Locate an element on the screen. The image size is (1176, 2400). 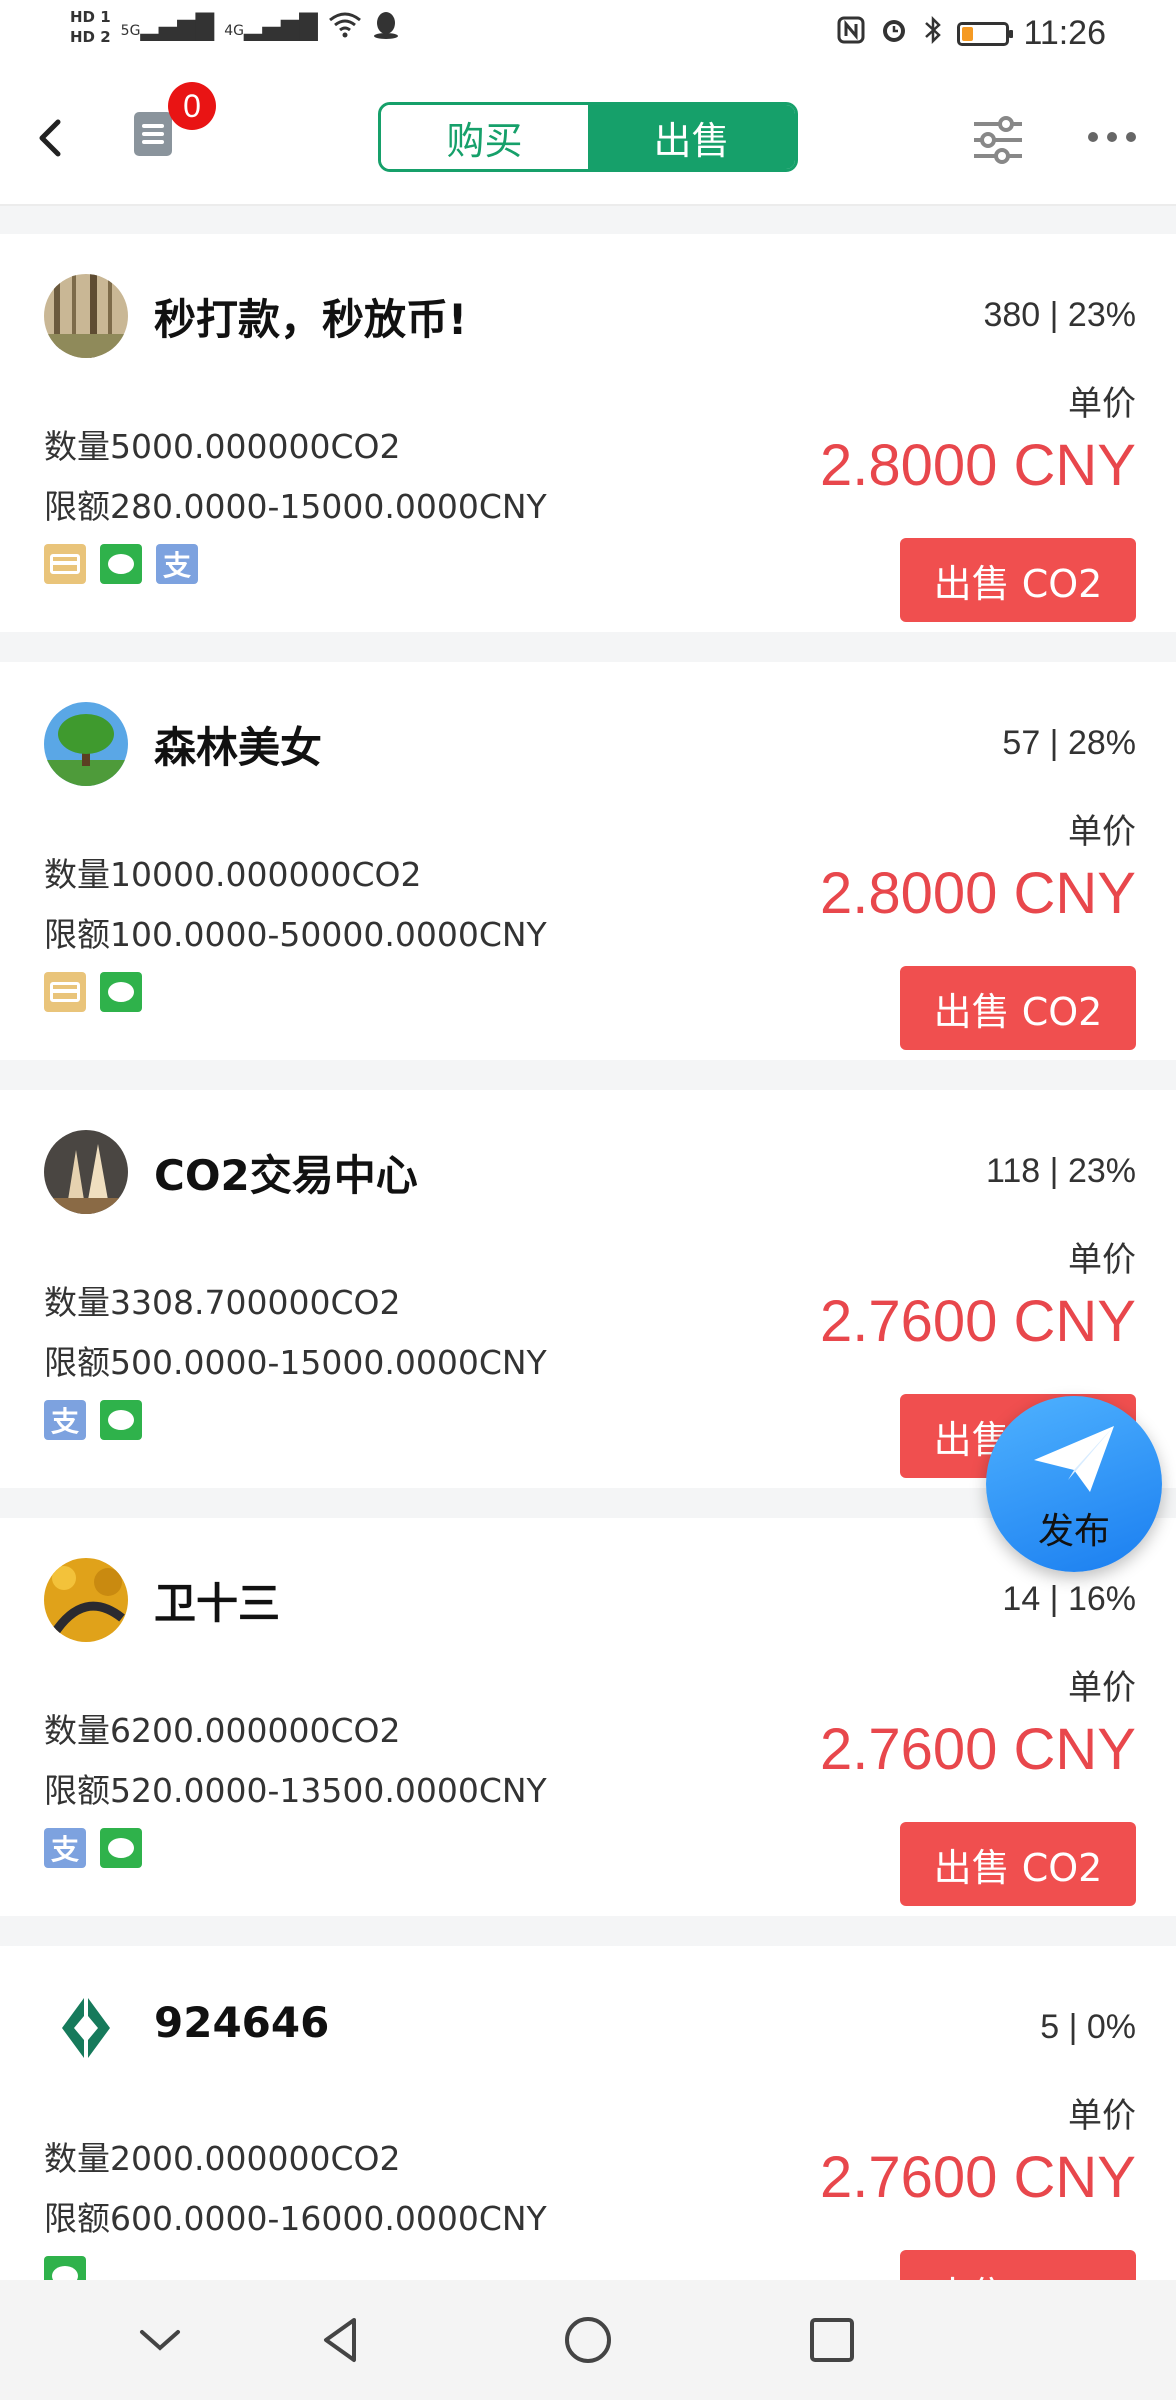
status-left: HD 1 HD 2 5G▂▄▆█ 4G▂▄▆█ is located at coordinates (235, 27).